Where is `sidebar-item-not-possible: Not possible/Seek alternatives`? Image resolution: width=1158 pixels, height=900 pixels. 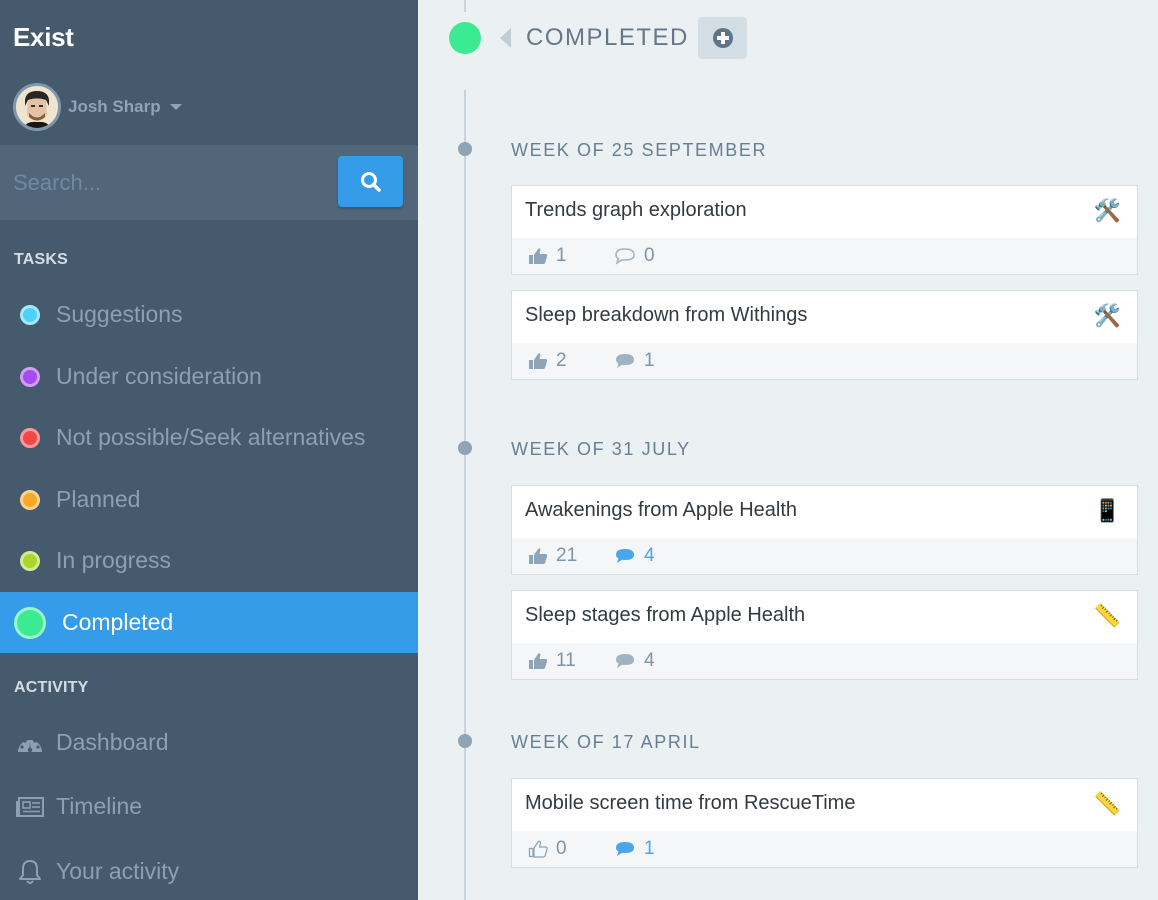
sidebar-item-not-possible: Not possible/Seek alternatives is located at coordinates (209, 437).